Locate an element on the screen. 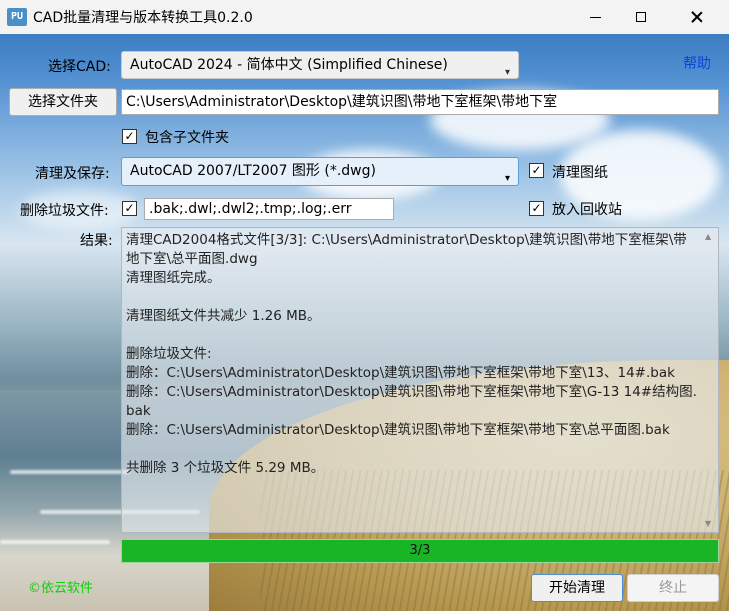  result-log-line: 清理图纸完成。 is located at coordinates (173, 278).